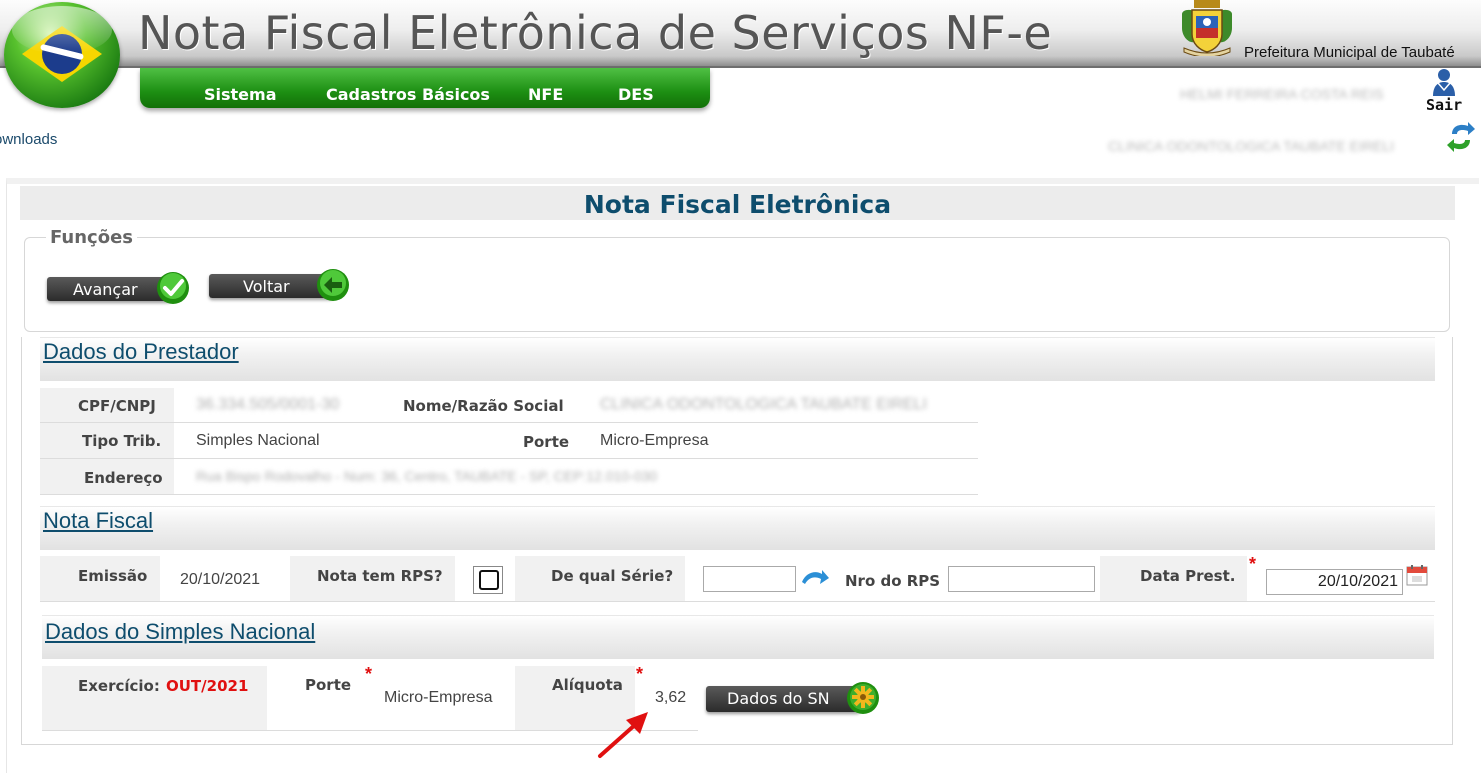 The image size is (1481, 775). Describe the element at coordinates (240, 94) in the screenshot. I see `menu-item-sistema: Sistema` at that location.